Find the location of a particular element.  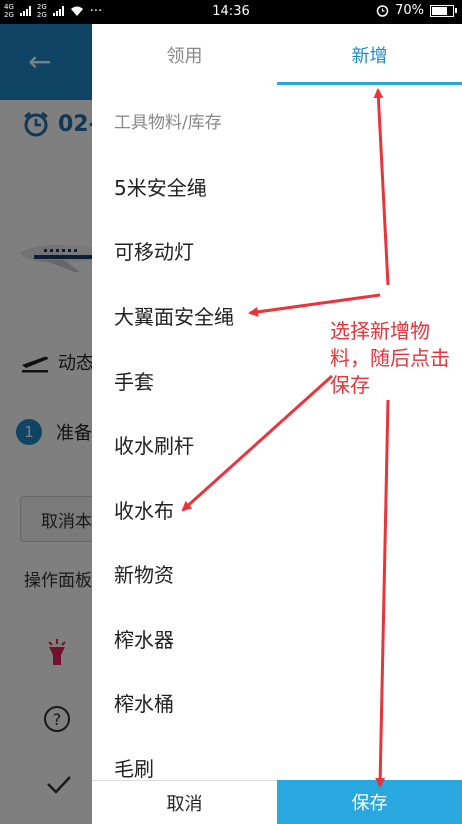

save-button: 保存 is located at coordinates (369, 802).